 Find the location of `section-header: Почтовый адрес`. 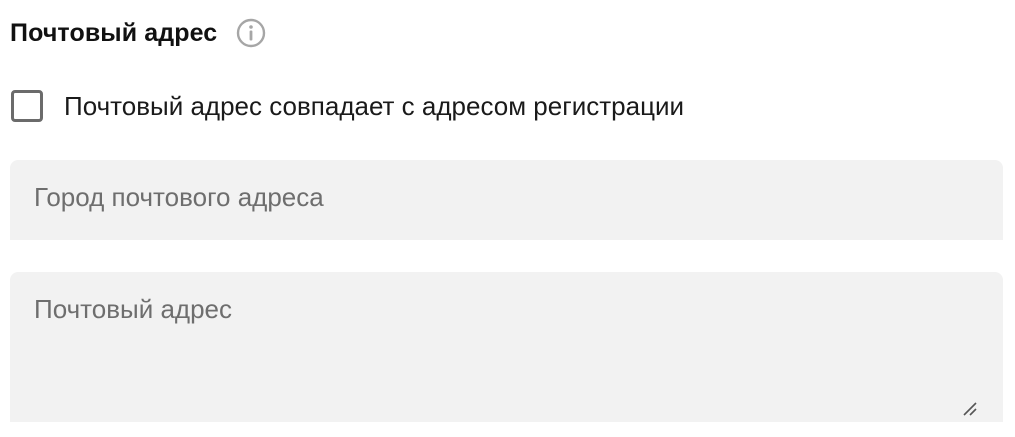

section-header: Почтовый адрес is located at coordinates (138, 33).